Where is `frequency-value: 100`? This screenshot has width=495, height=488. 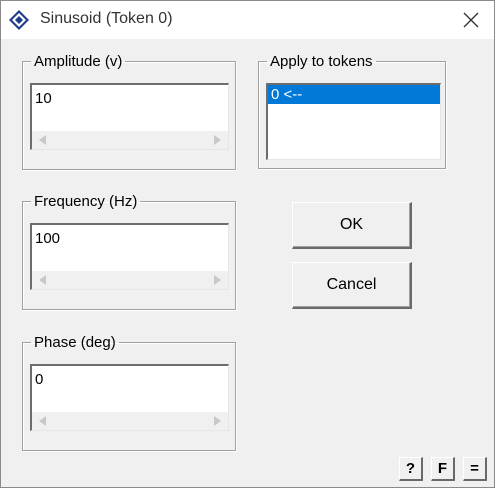 frequency-value: 100 is located at coordinates (48, 238).